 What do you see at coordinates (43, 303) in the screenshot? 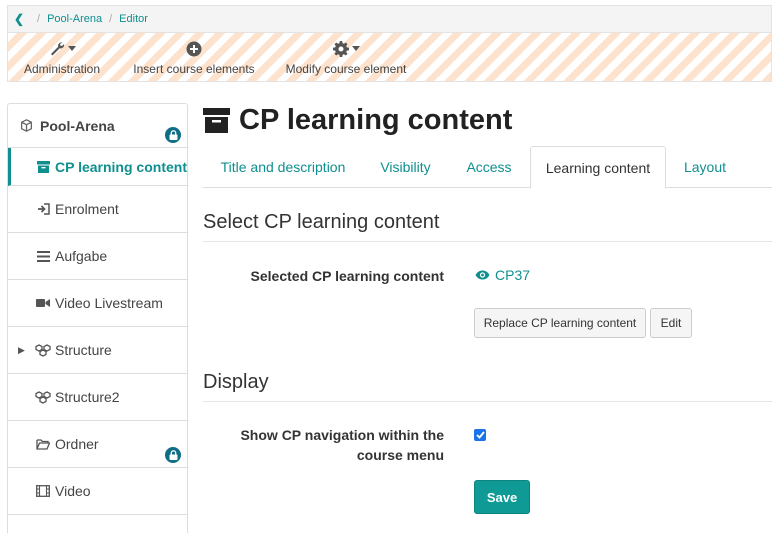
I see `video-camera-icon` at bounding box center [43, 303].